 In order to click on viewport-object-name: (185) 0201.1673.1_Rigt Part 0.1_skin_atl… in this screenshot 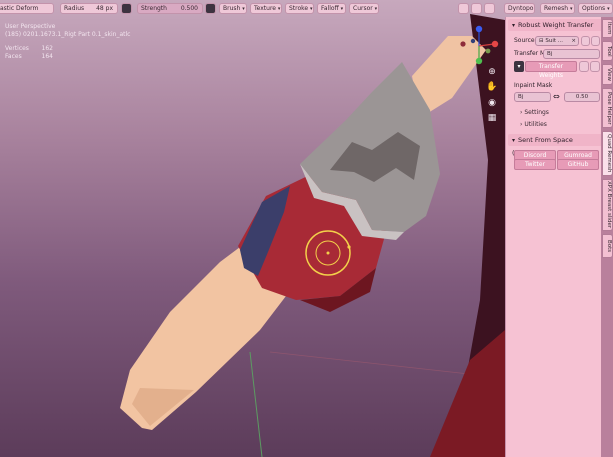, I will do `click(68, 34)`.